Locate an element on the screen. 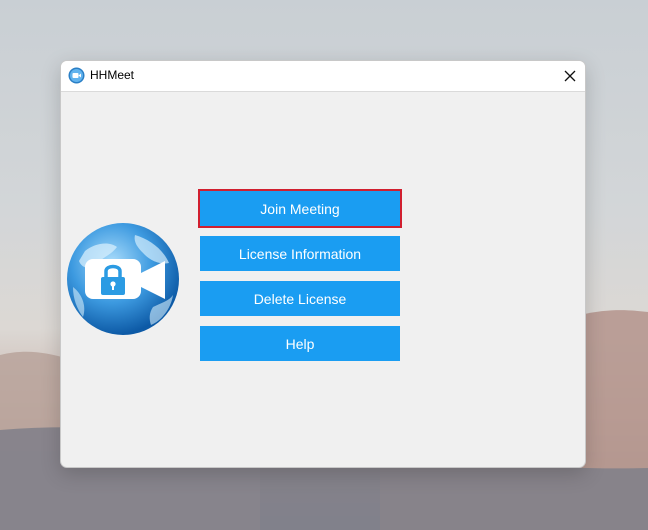  app-icon is located at coordinates (76, 75).